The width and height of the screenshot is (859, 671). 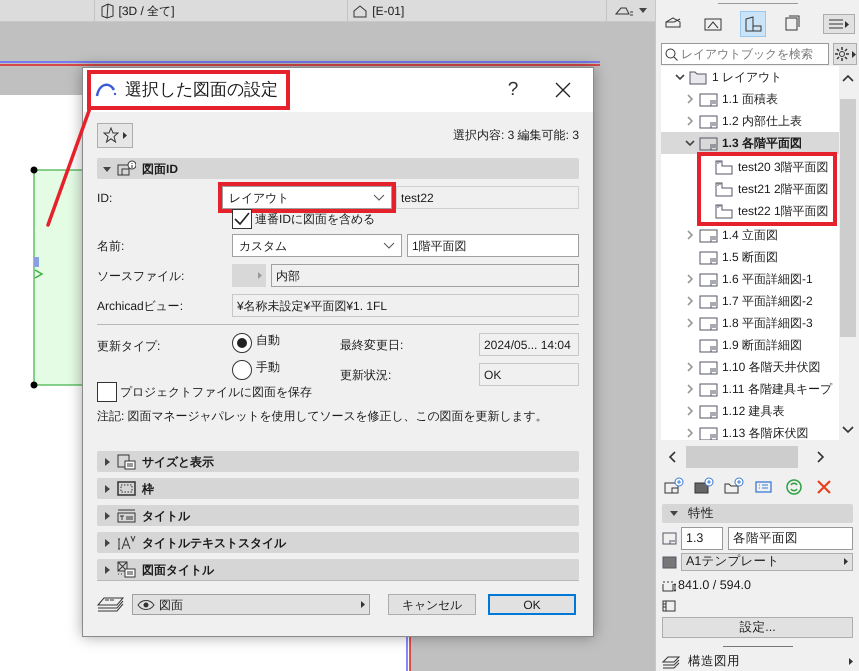 What do you see at coordinates (750, 411) in the screenshot?
I see `tree-item: 1.12 建具表` at bounding box center [750, 411].